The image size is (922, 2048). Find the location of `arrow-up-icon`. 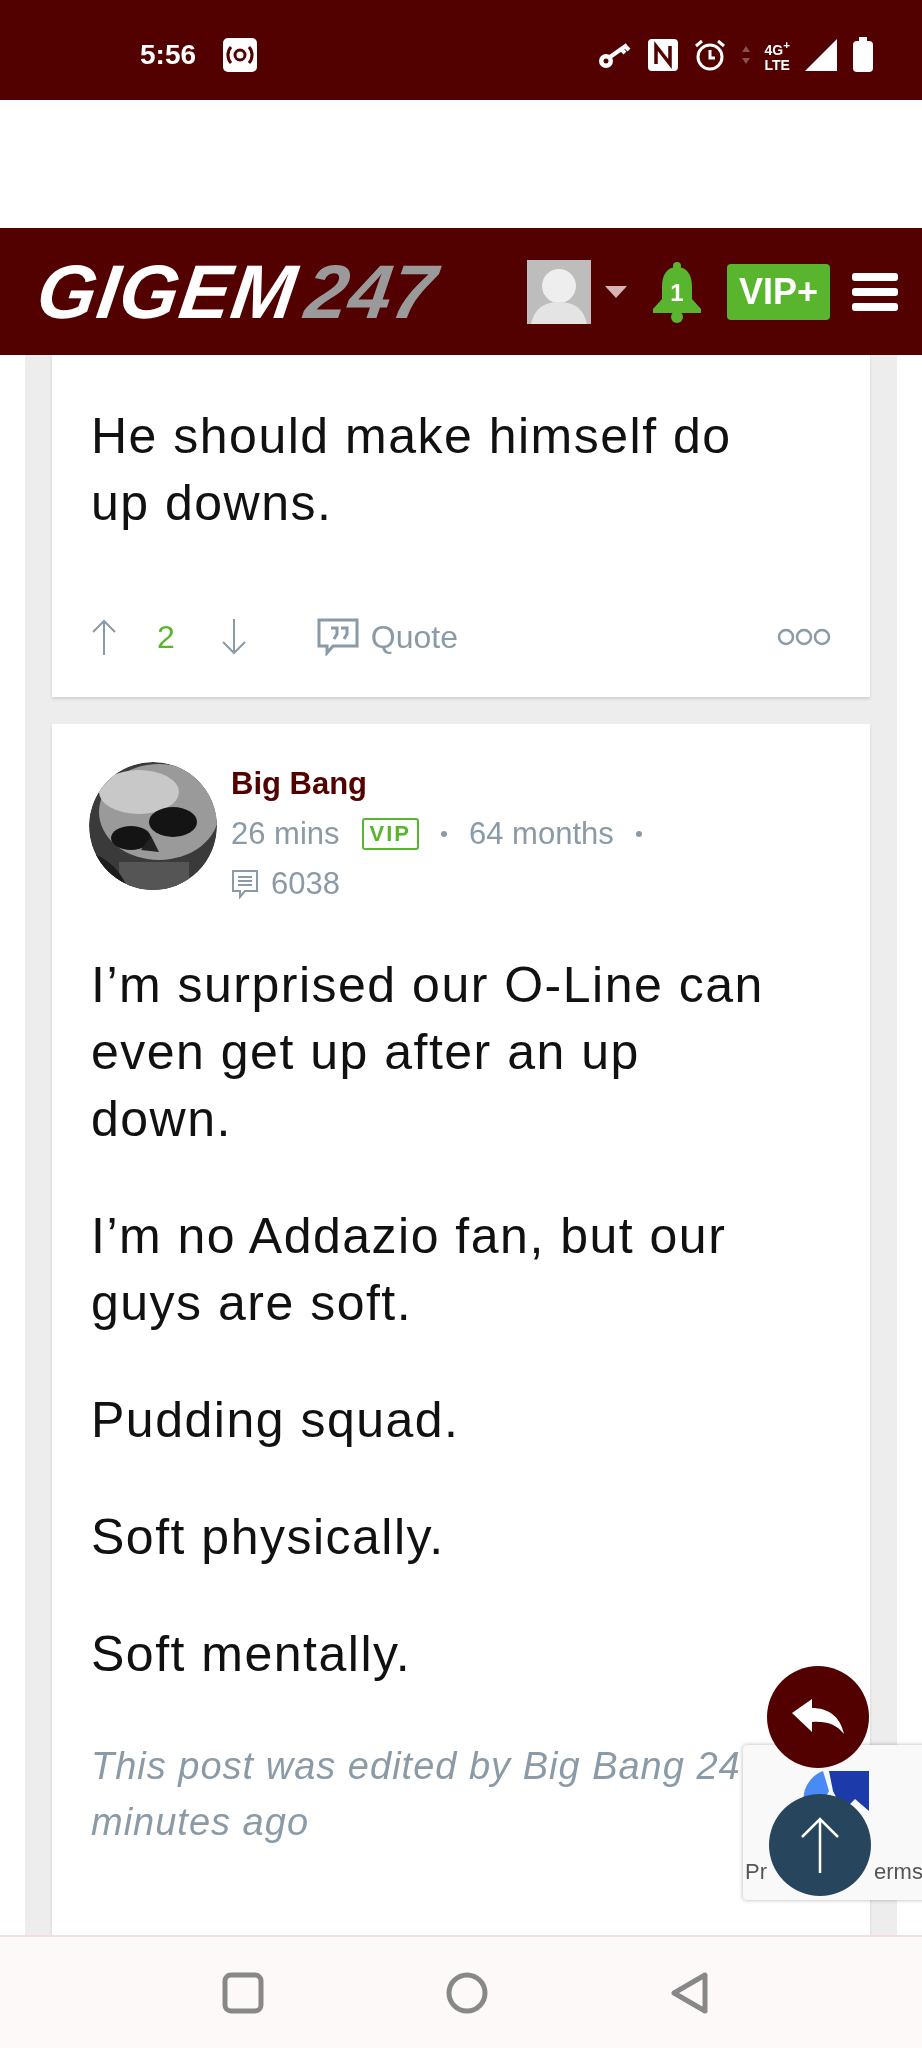

arrow-up-icon is located at coordinates (820, 1845).